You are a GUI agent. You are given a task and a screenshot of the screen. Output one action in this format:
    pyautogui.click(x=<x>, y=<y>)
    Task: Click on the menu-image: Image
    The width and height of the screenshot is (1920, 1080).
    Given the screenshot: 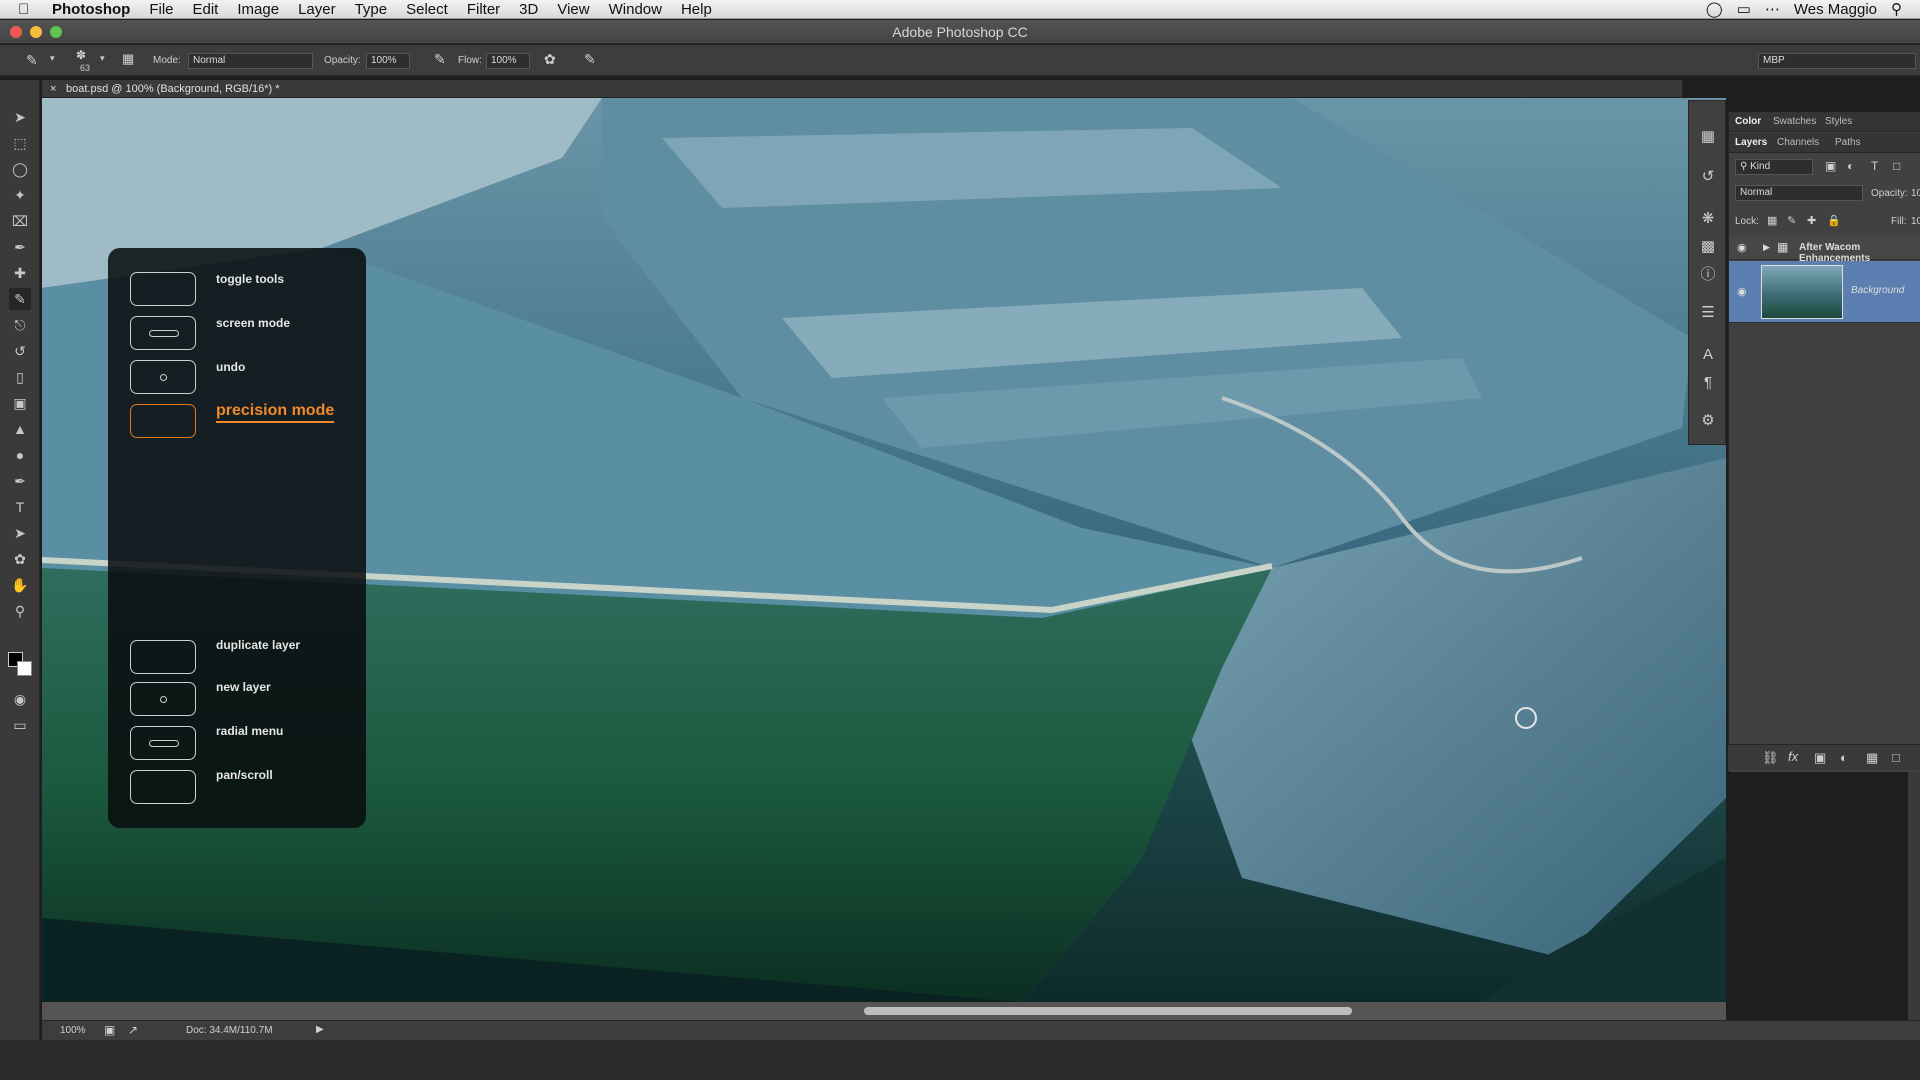 What is the action you would take?
    pyautogui.click(x=258, y=9)
    